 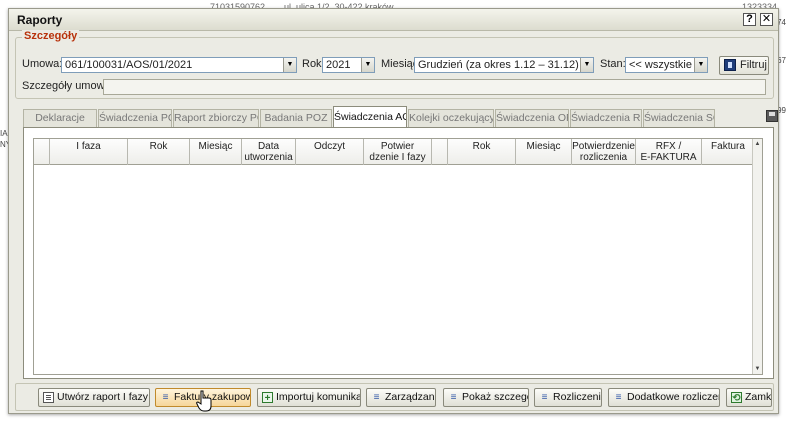 I want to click on close-button: ⟲ Zamknij, so click(x=749, y=397).